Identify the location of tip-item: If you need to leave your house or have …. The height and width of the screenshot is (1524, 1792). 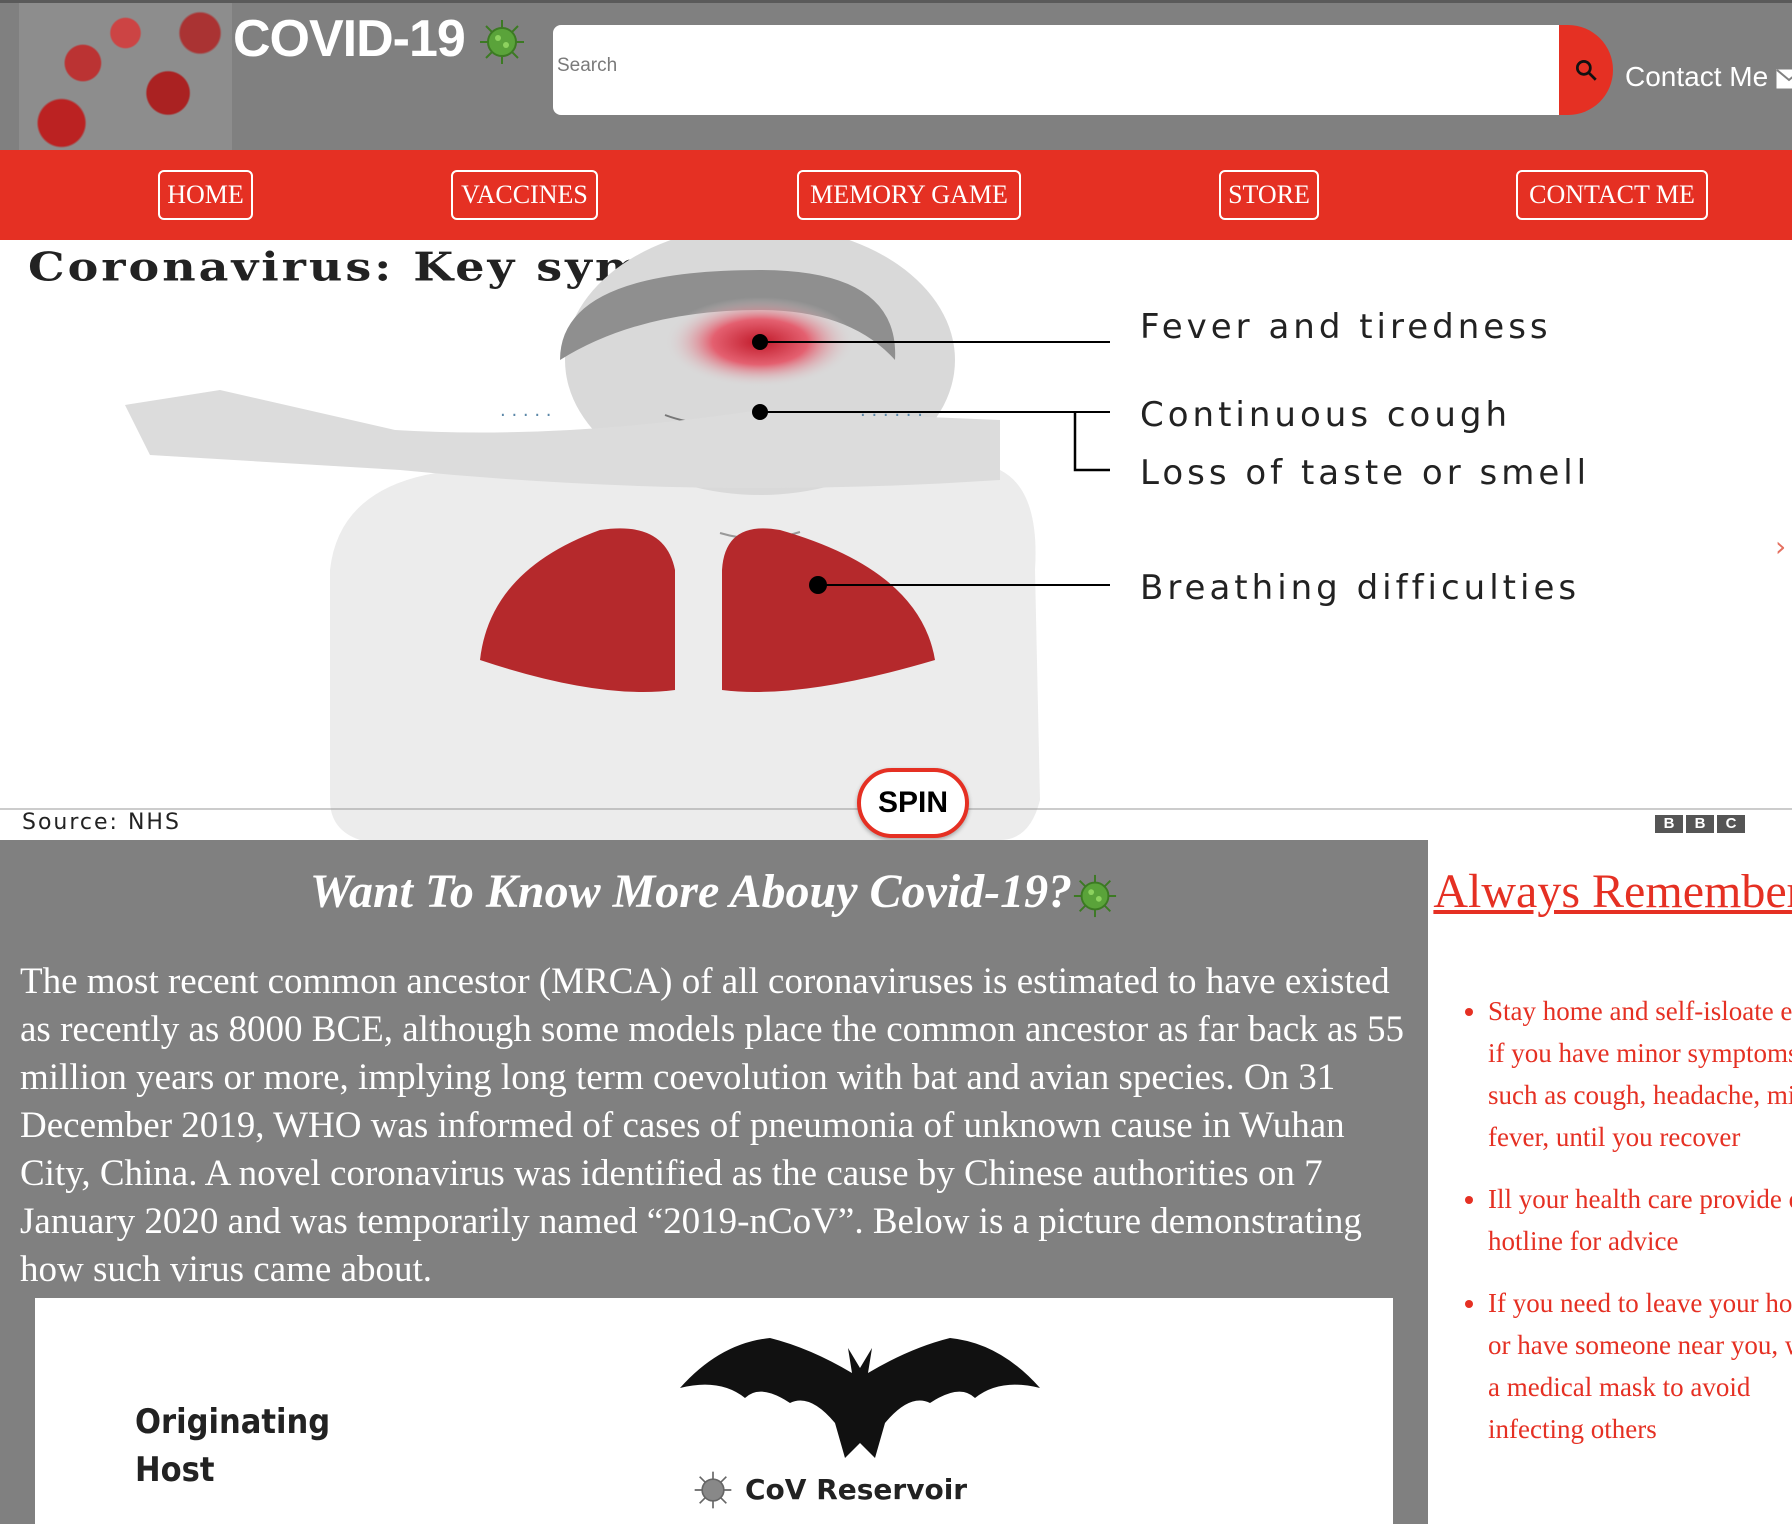
(1640, 1366).